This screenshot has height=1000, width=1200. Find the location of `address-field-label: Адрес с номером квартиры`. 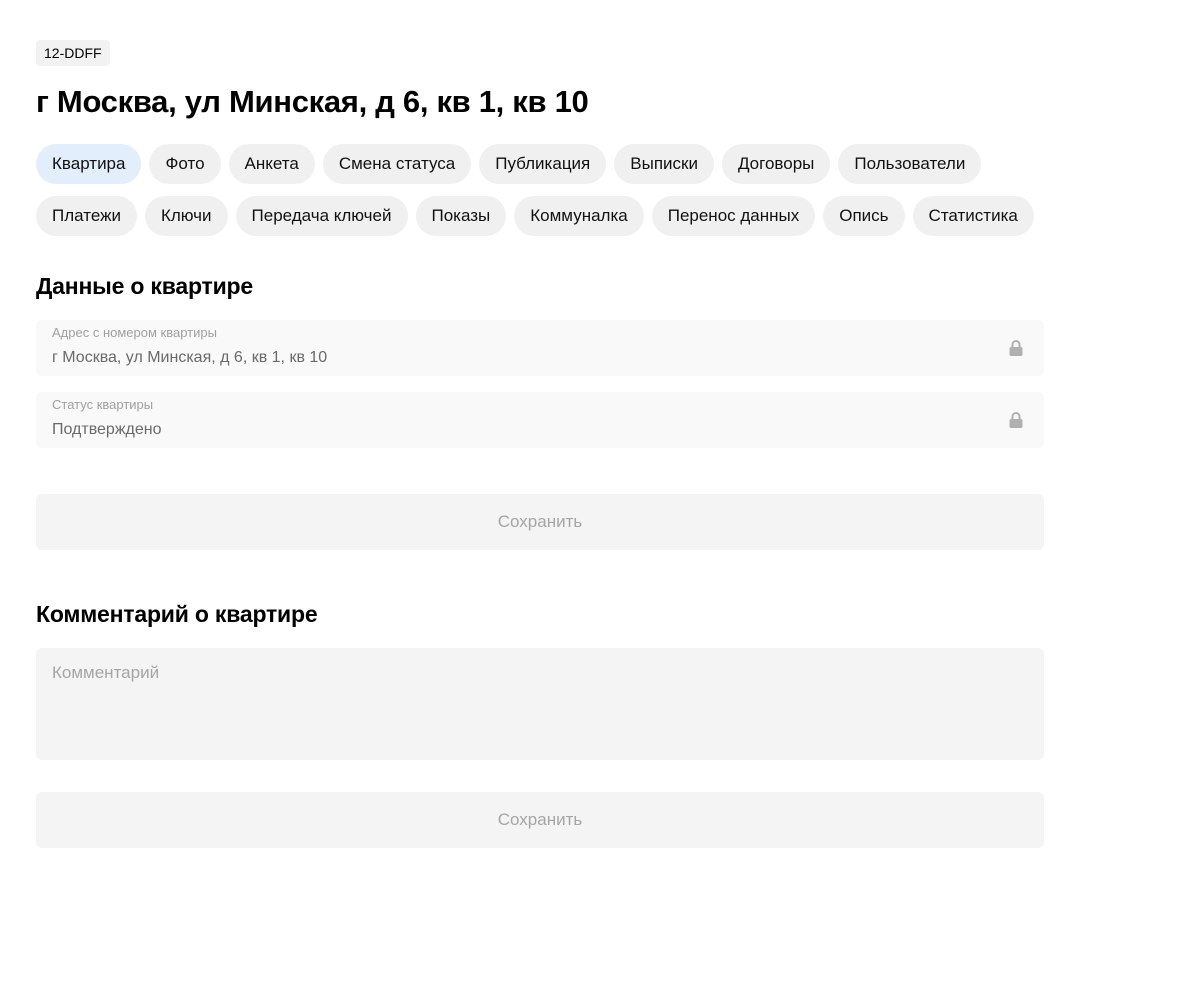

address-field-label: Адрес с номером квартиры is located at coordinates (134, 332).